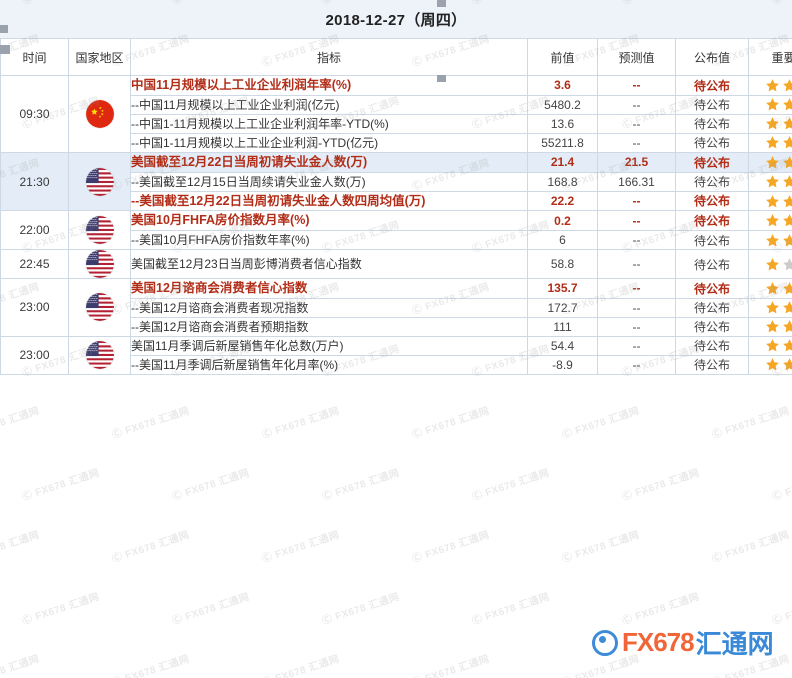 Image resolution: width=792 pixels, height=678 pixels. I want to click on calendar-row: 09:30 中国11月规模以上工业企业利润年率(%) 3.6 -- 待公布, so click(396, 114).